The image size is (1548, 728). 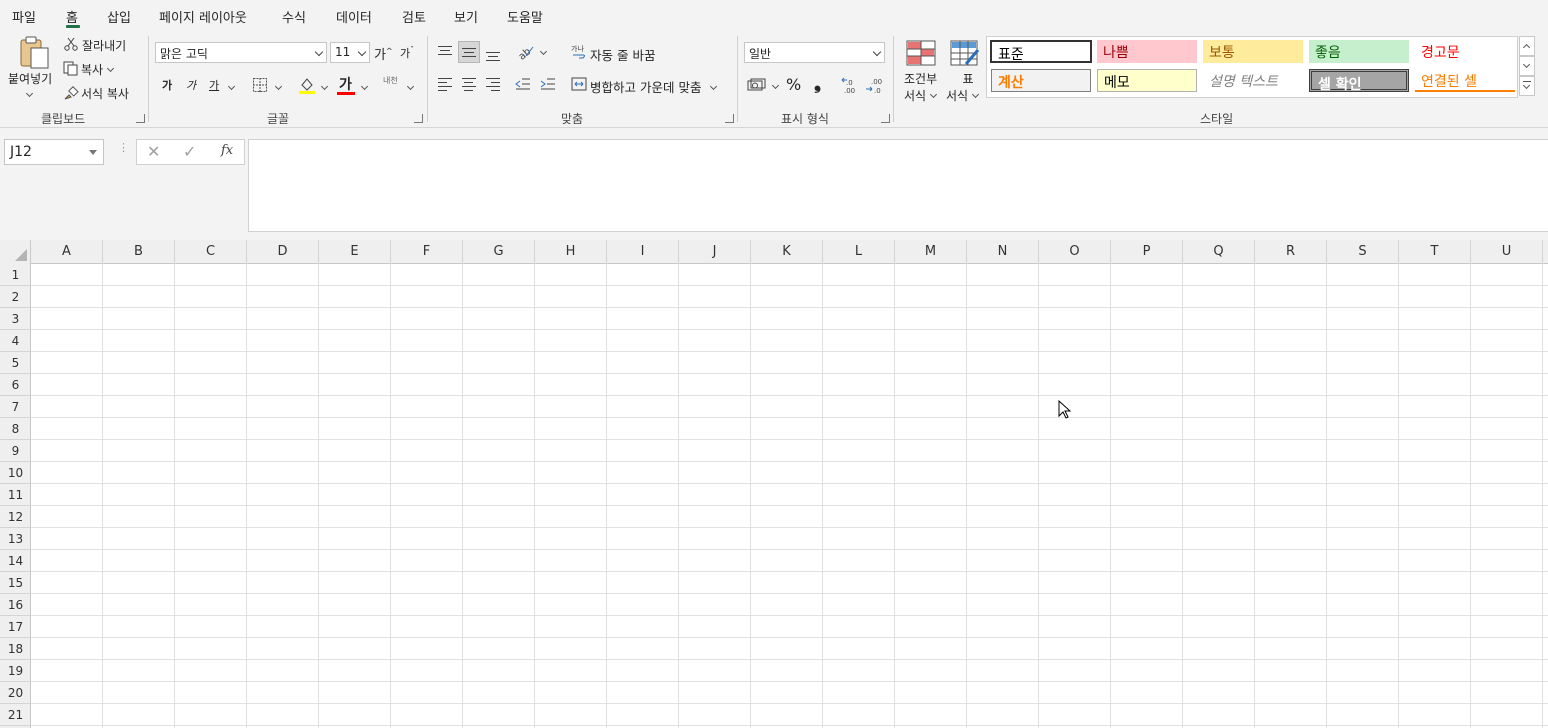 What do you see at coordinates (1147, 51) in the screenshot?
I see `style-bad: 나쁨` at bounding box center [1147, 51].